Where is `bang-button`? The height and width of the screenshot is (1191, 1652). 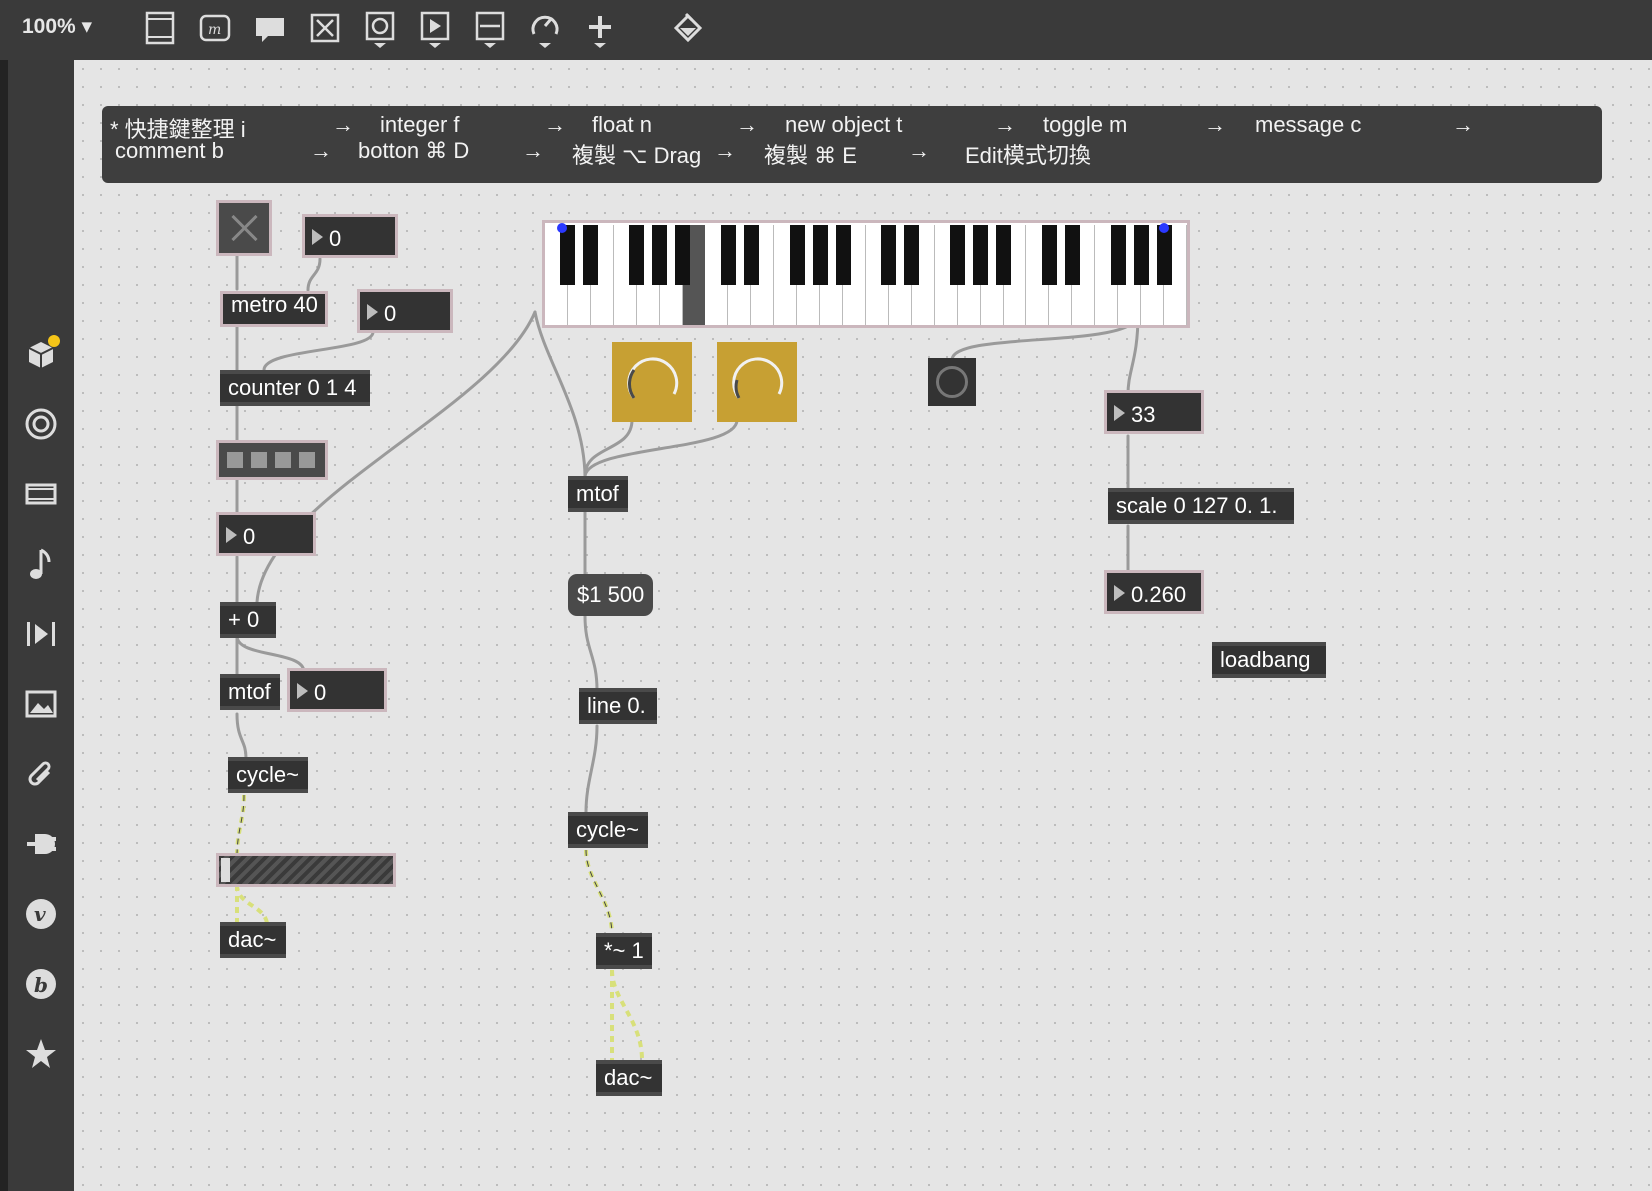
bang-button is located at coordinates (952, 382).